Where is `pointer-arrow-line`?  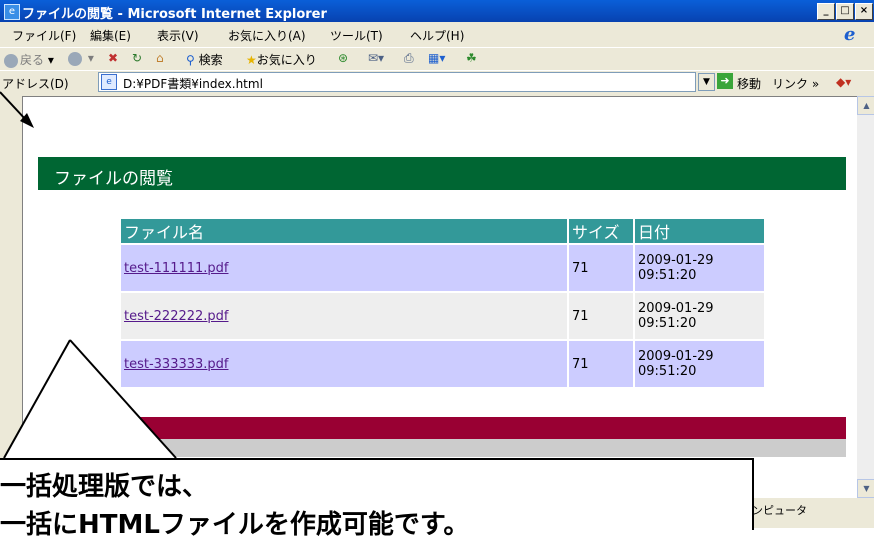 pointer-arrow-line is located at coordinates (14, 106).